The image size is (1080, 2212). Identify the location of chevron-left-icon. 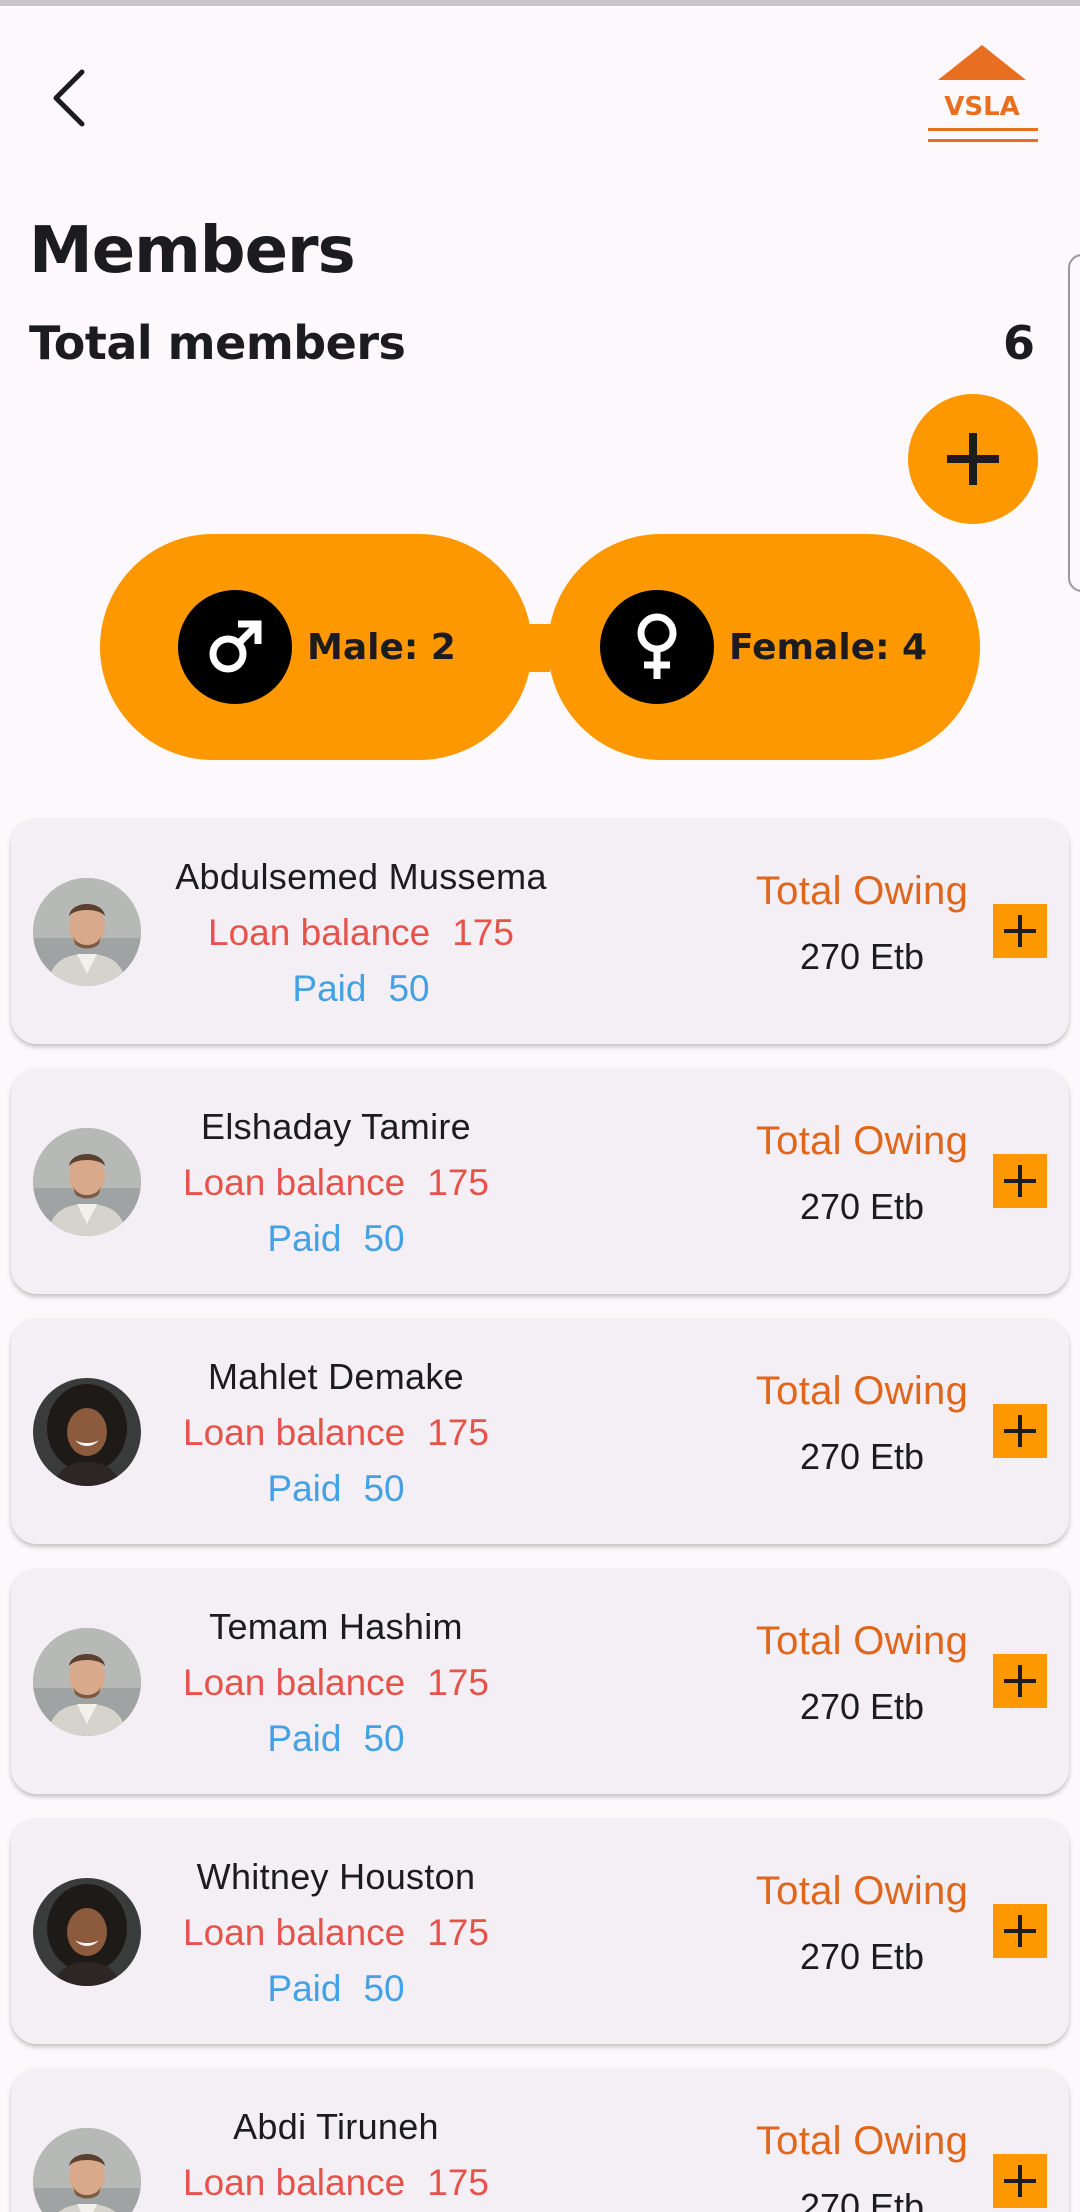
(69, 98).